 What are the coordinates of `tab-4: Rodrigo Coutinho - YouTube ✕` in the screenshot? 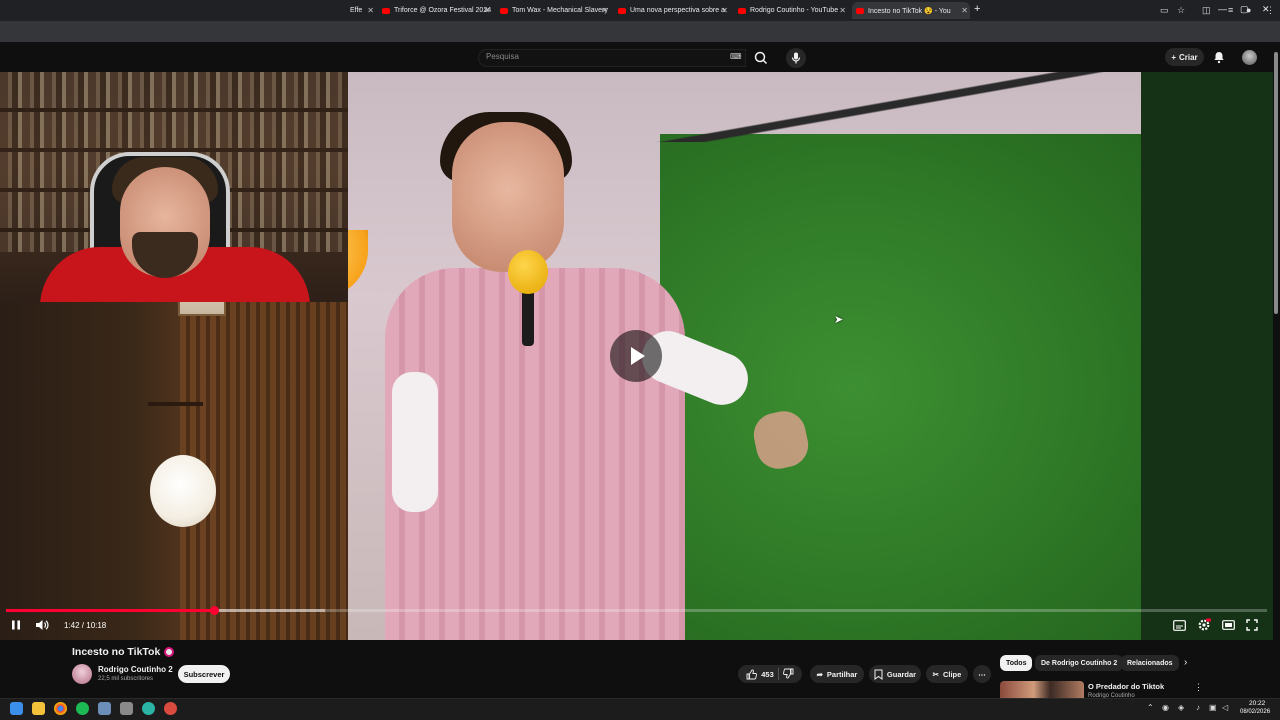 It's located at (791, 10).